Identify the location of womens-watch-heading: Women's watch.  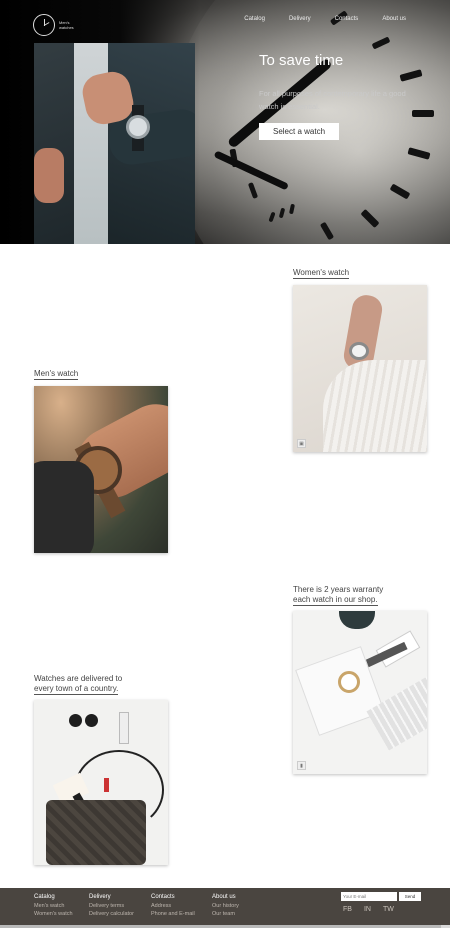
(321, 273).